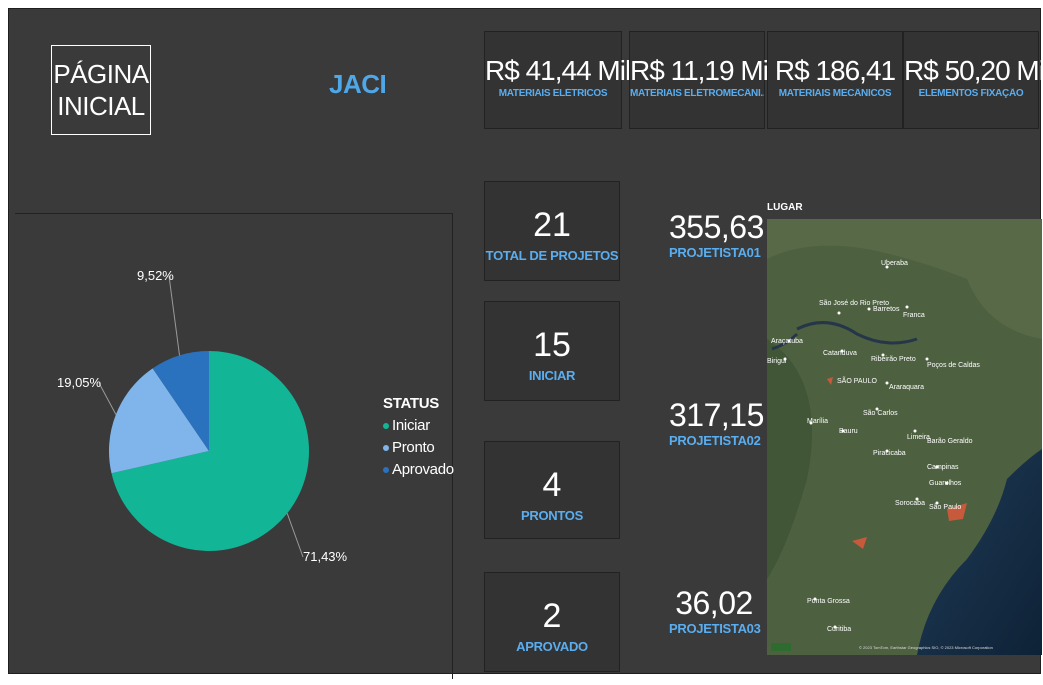 The image size is (1043, 685). Describe the element at coordinates (358, 84) in the screenshot. I see `page-title: JACI` at that location.